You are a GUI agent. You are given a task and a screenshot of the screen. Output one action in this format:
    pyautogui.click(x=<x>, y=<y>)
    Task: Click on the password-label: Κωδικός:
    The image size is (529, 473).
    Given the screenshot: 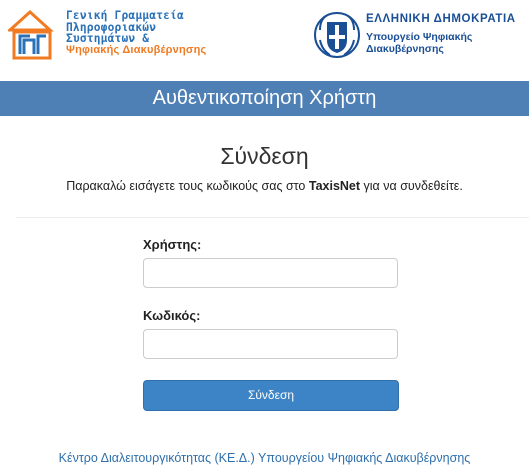 What is the action you would take?
    pyautogui.click(x=172, y=315)
    